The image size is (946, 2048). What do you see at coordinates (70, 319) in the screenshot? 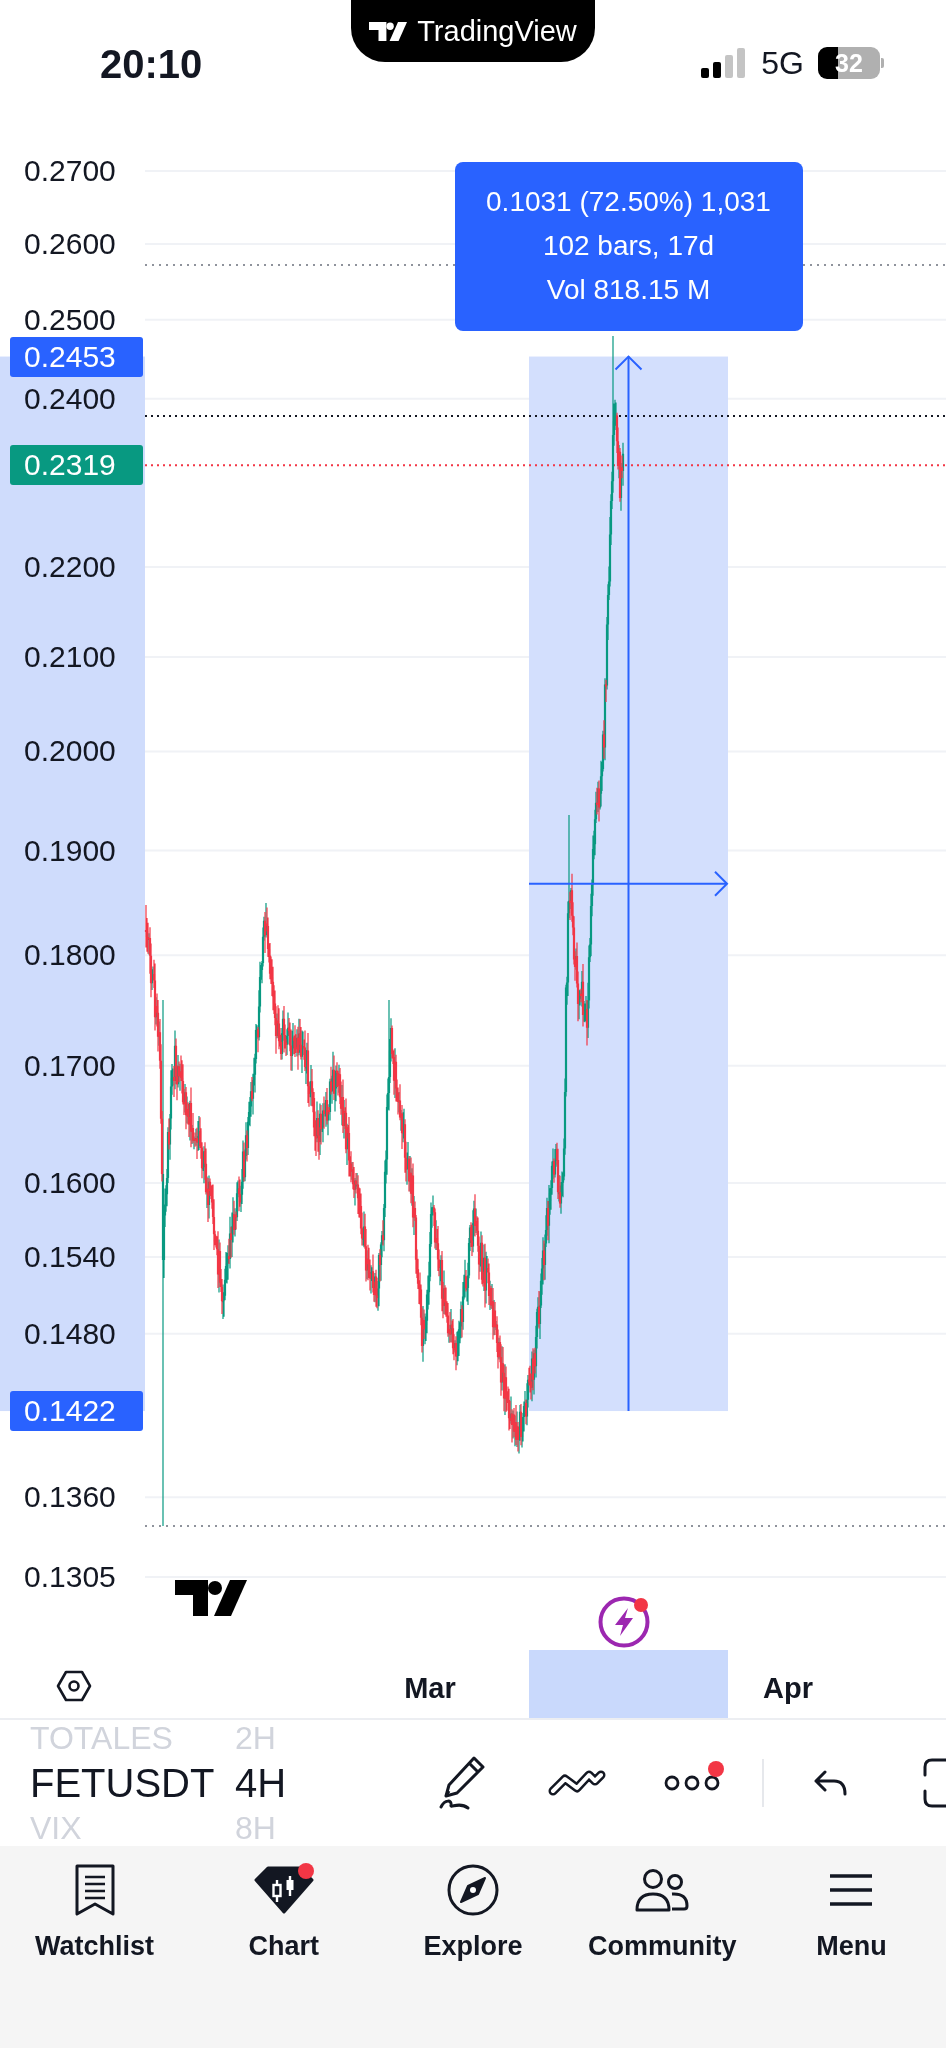
I see `price-axis-label: 0.2500` at bounding box center [70, 319].